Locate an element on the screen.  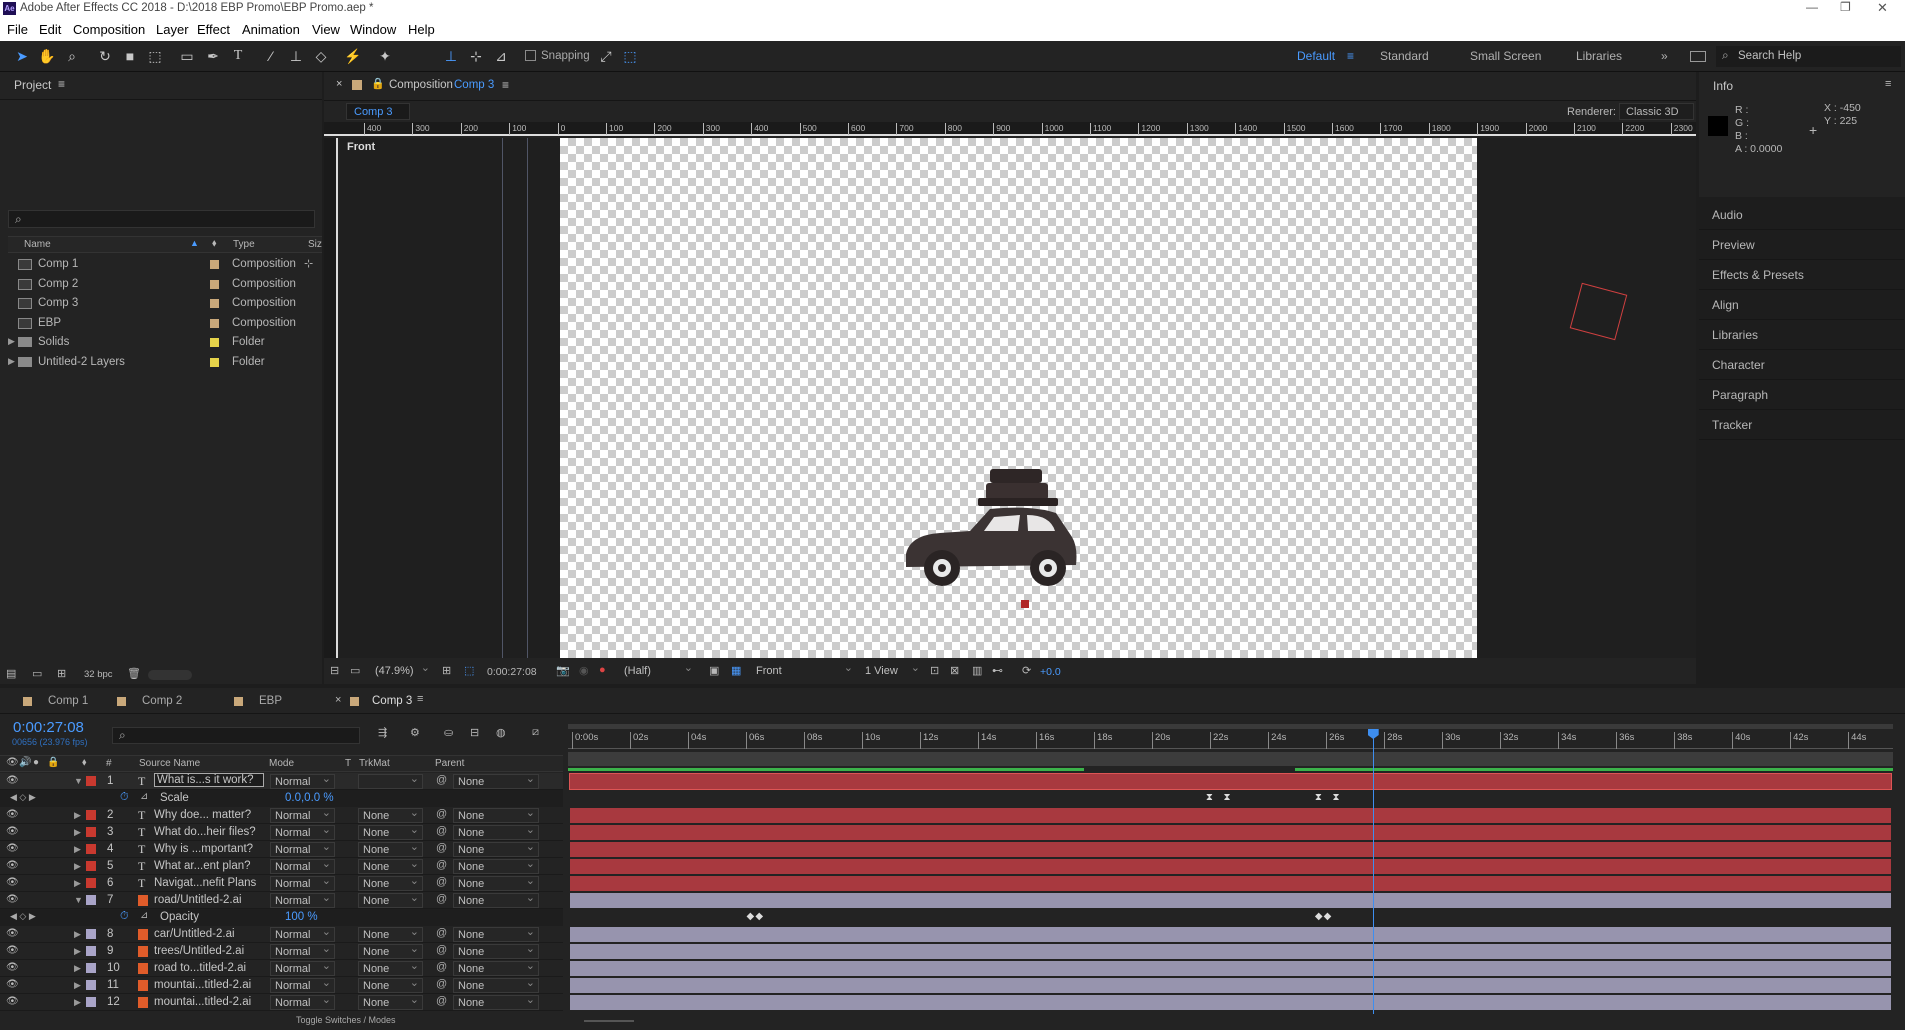
zoom-slider is located at coordinates (609, 1021).